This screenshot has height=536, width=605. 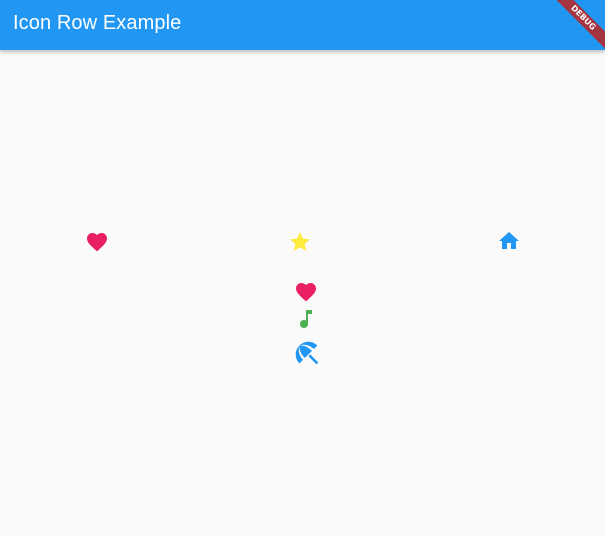 What do you see at coordinates (302, 25) in the screenshot?
I see `app-bar: Icon Row Example DEBUG` at bounding box center [302, 25].